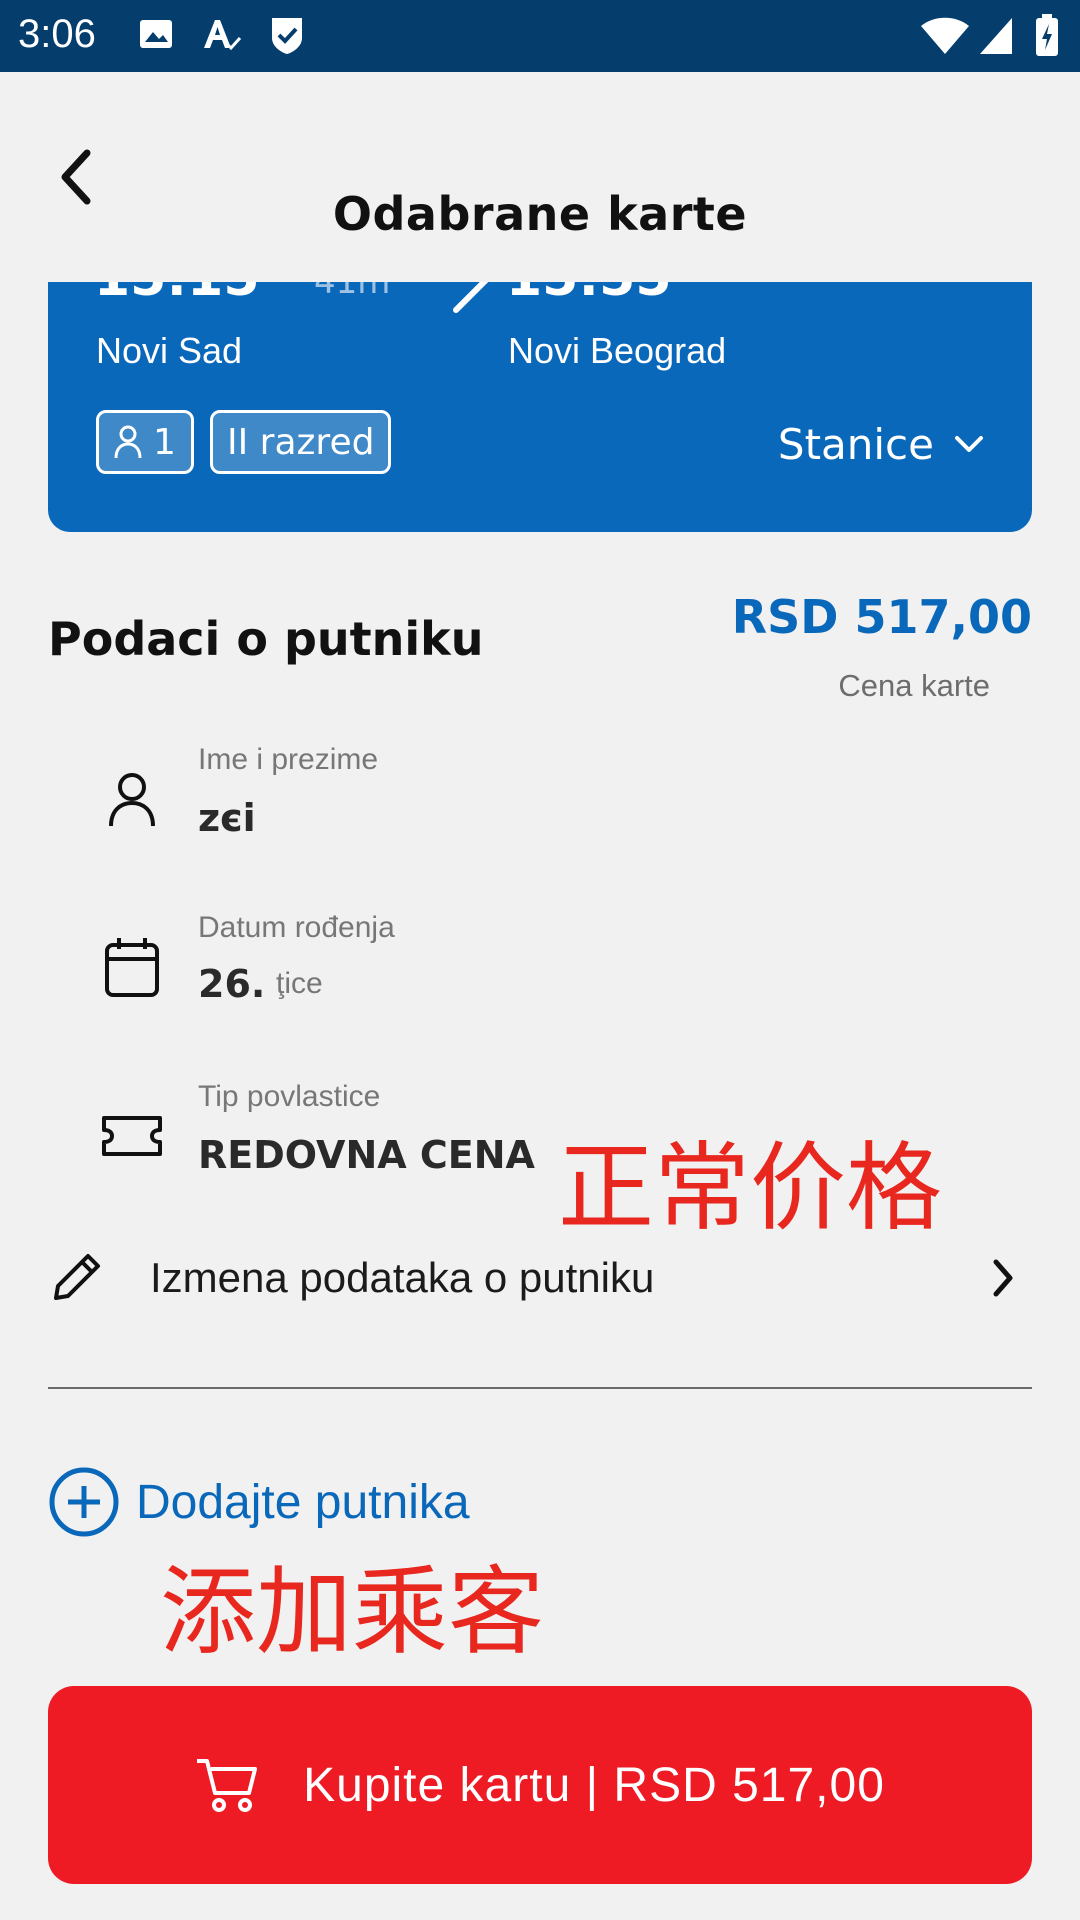 The image size is (1080, 1920). I want to click on add-passenger-button: Dodajte putnika, so click(259, 1502).